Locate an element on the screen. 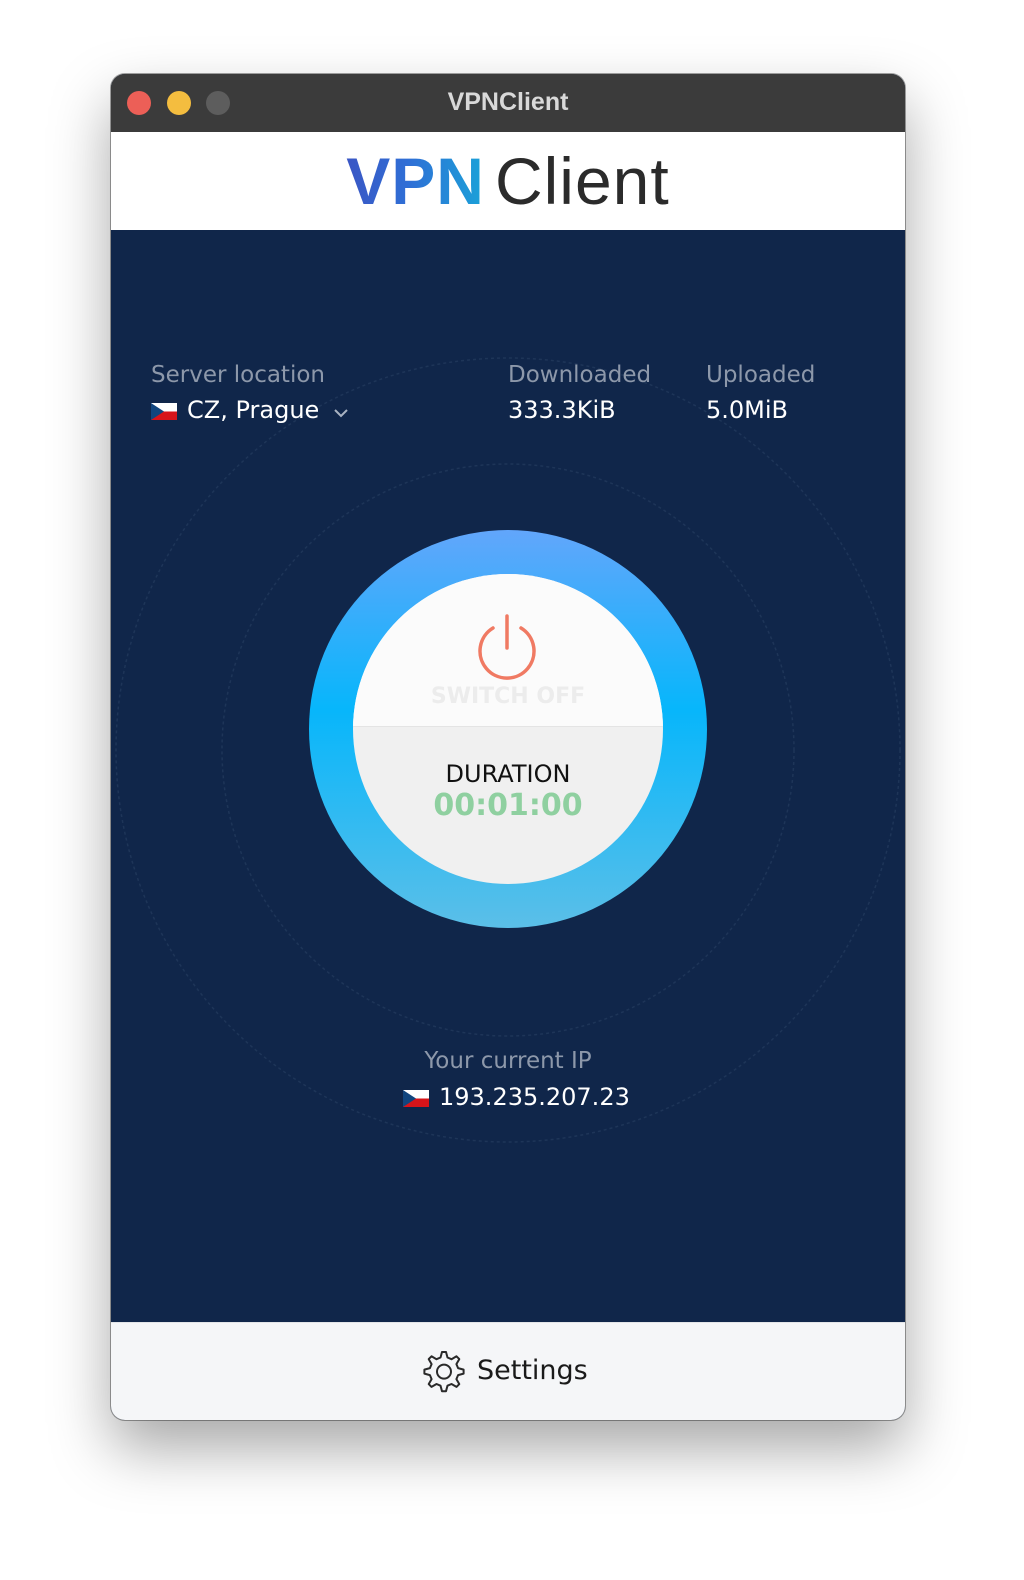 Image resolution: width=1024 pixels, height=1580 pixels. settings-button: Settings is located at coordinates (511, 1372).